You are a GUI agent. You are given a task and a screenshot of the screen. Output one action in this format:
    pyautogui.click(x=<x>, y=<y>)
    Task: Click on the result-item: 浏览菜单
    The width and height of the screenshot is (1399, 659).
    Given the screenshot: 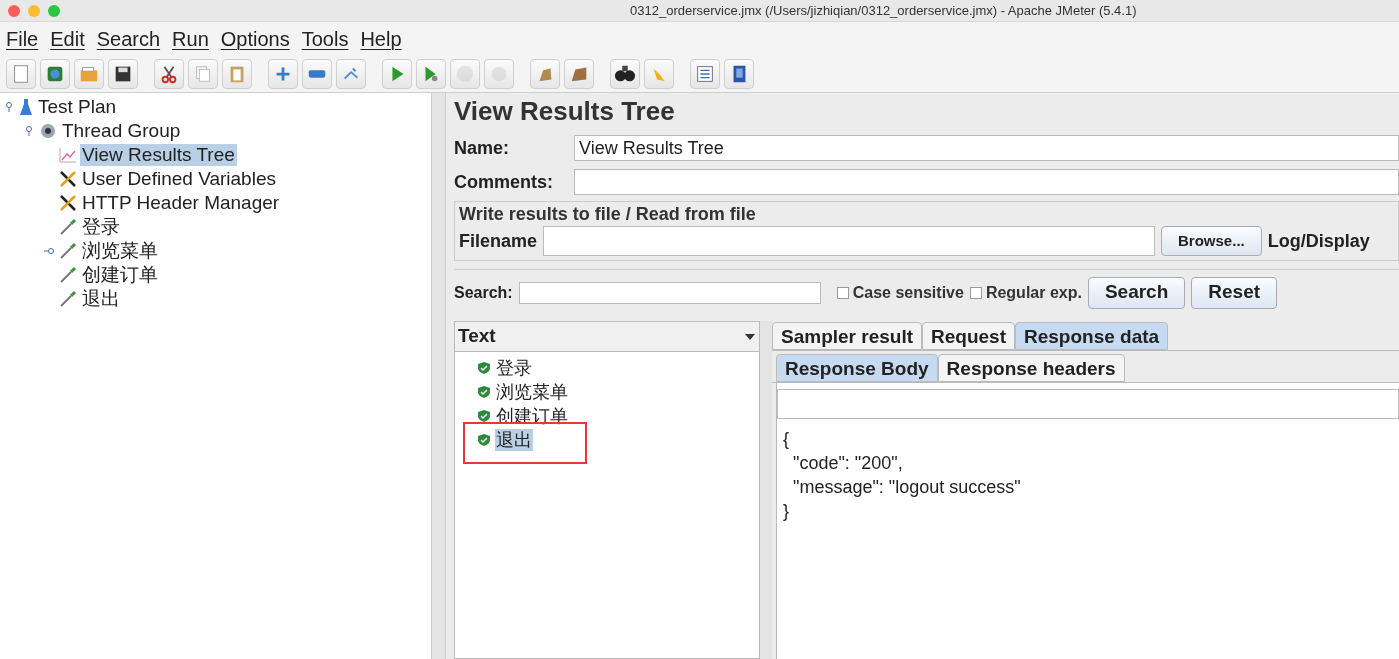 What is the action you would take?
    pyautogui.click(x=532, y=392)
    